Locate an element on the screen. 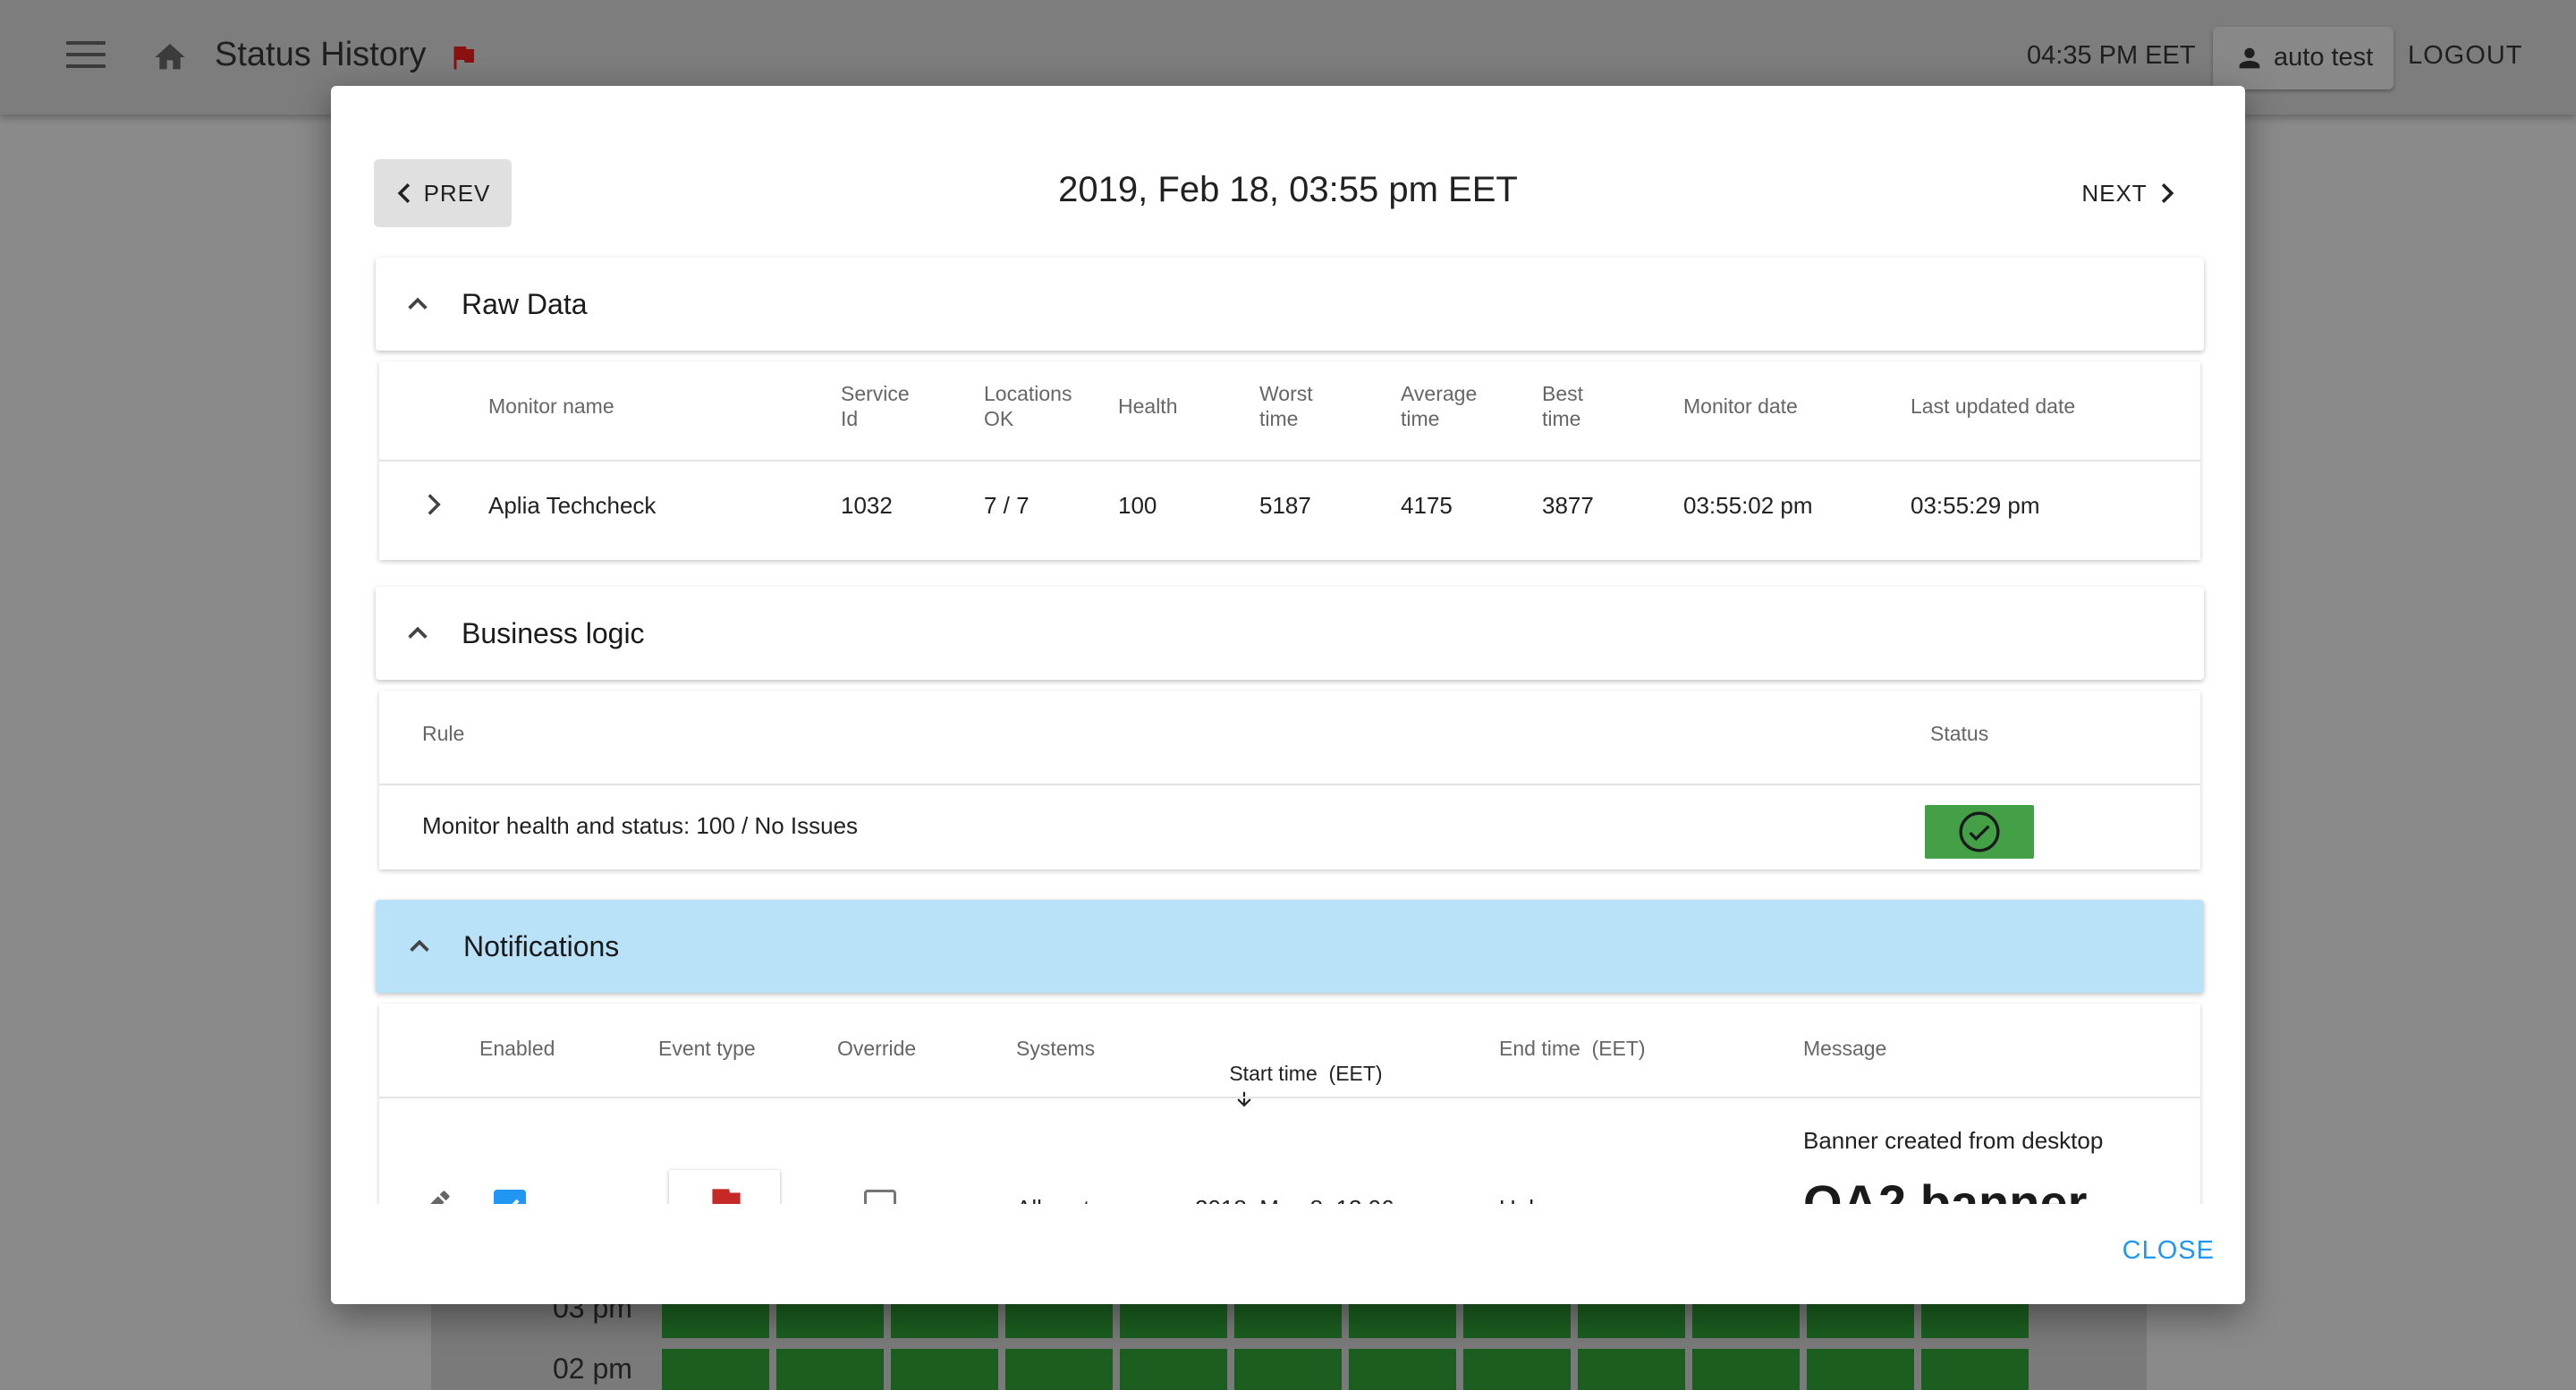 The height and width of the screenshot is (1390, 2576). cell-health: 100 is located at coordinates (1137, 505).